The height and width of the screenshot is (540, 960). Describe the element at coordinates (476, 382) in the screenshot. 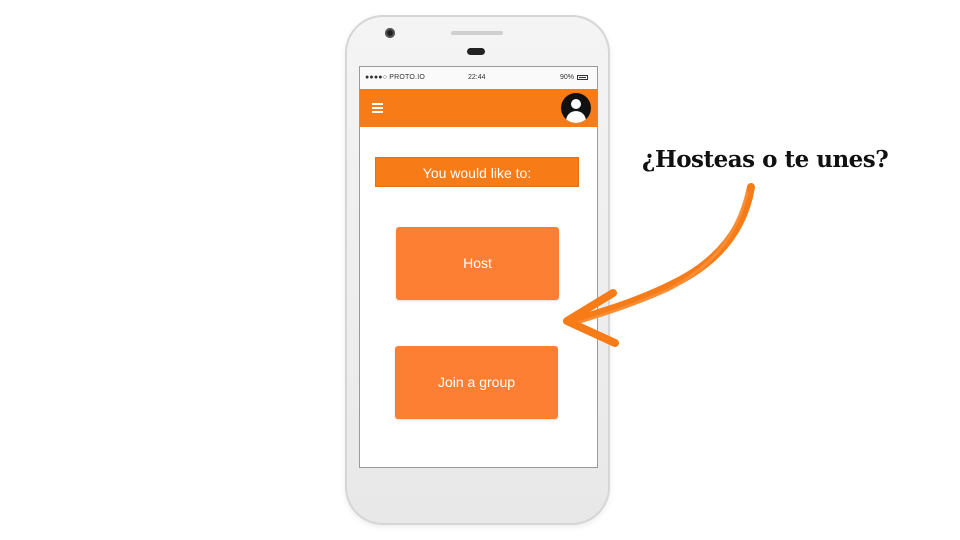

I see `join-group-button: Join a group` at that location.